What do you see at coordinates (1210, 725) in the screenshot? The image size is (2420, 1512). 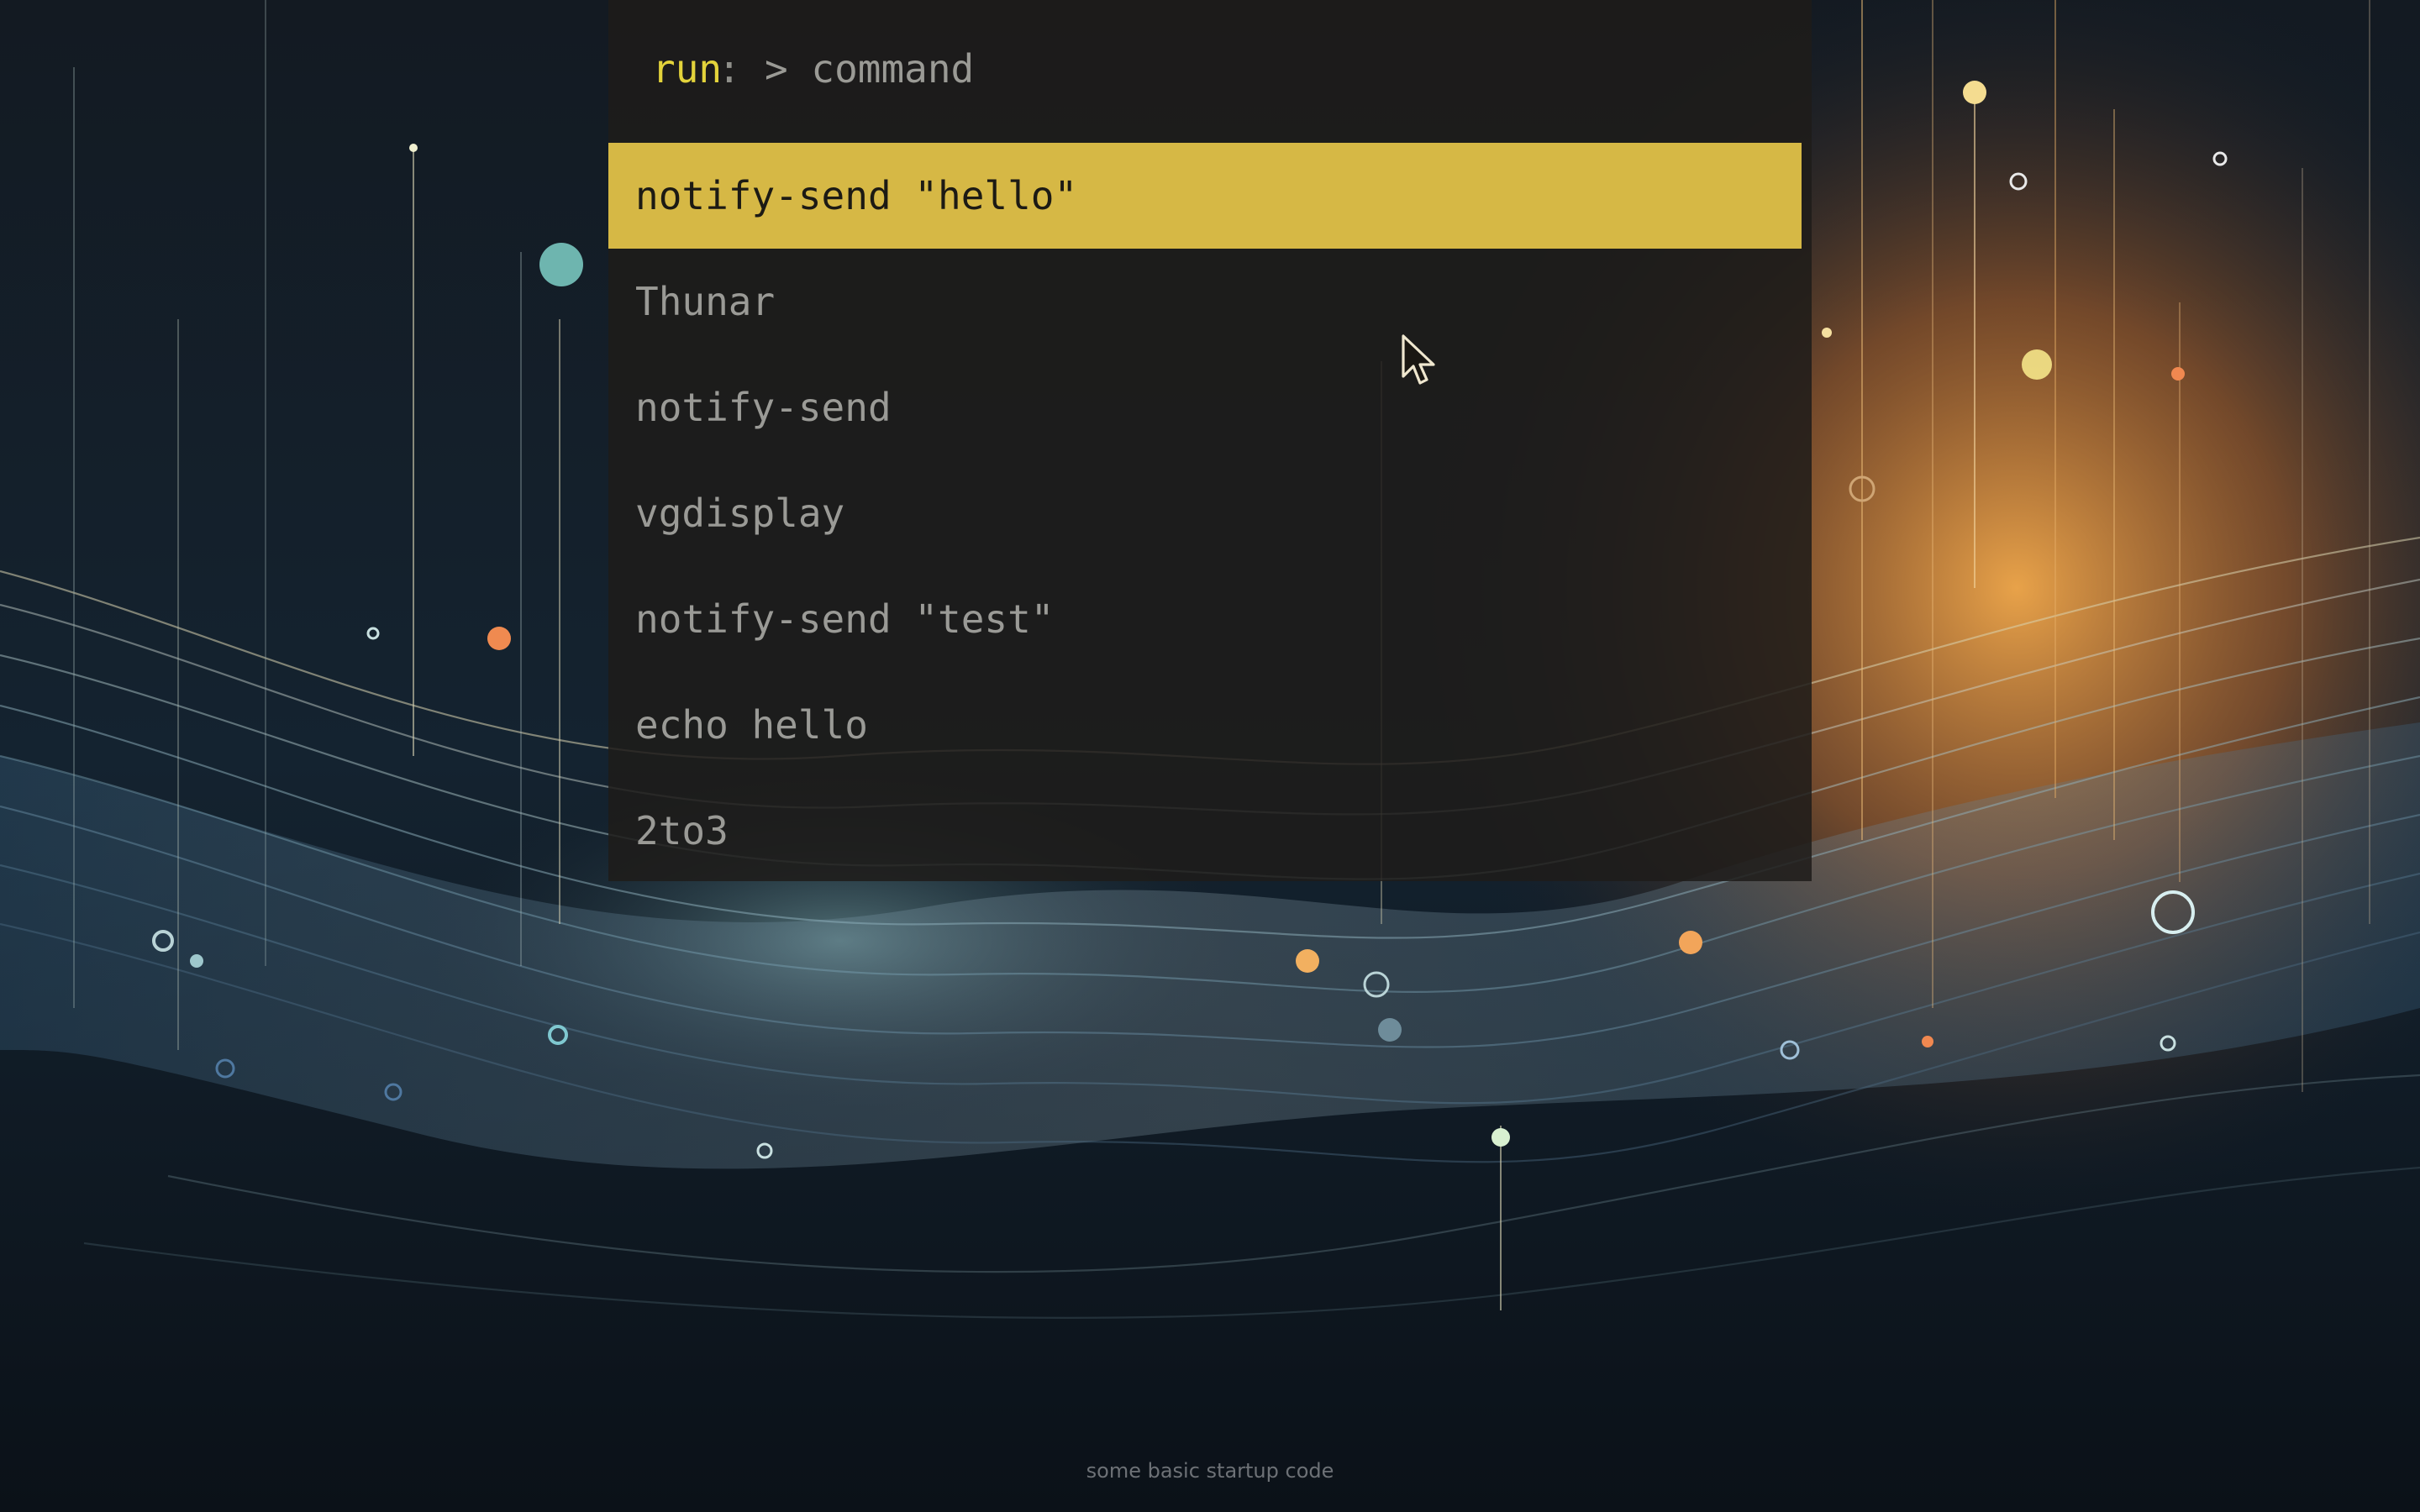 I see `result-item: echo hello` at bounding box center [1210, 725].